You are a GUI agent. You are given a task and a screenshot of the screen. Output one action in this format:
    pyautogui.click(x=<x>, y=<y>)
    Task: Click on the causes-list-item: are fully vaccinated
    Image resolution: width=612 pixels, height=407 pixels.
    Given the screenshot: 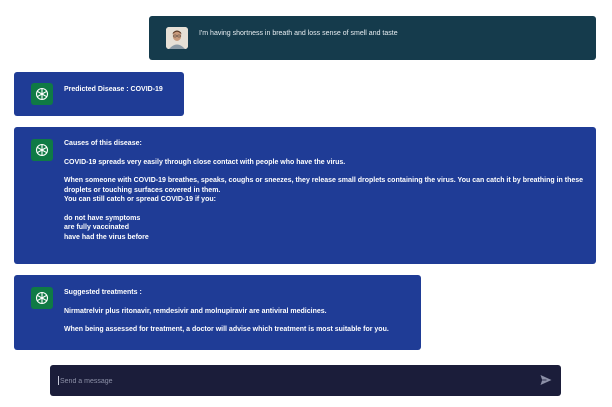 What is the action you would take?
    pyautogui.click(x=96, y=227)
    